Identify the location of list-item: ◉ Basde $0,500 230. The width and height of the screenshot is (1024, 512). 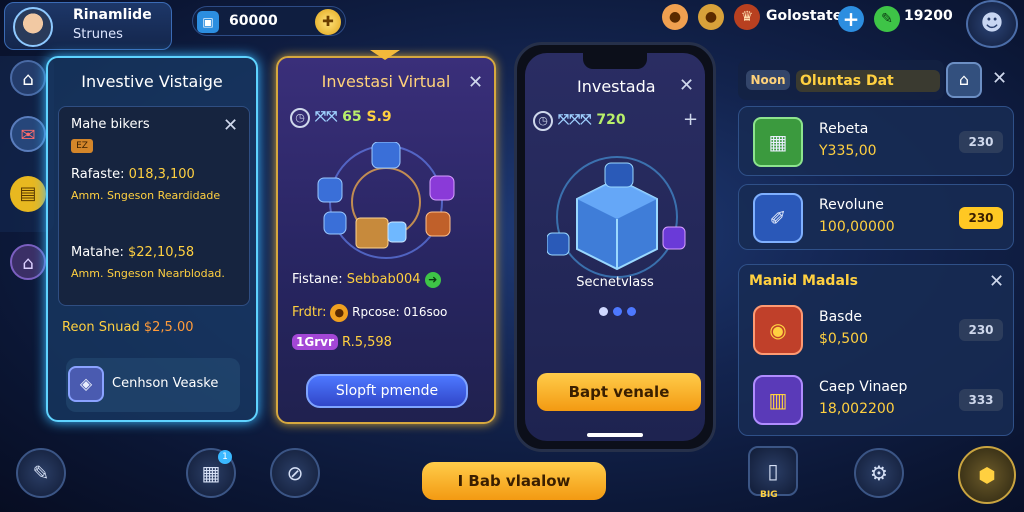
(876, 331).